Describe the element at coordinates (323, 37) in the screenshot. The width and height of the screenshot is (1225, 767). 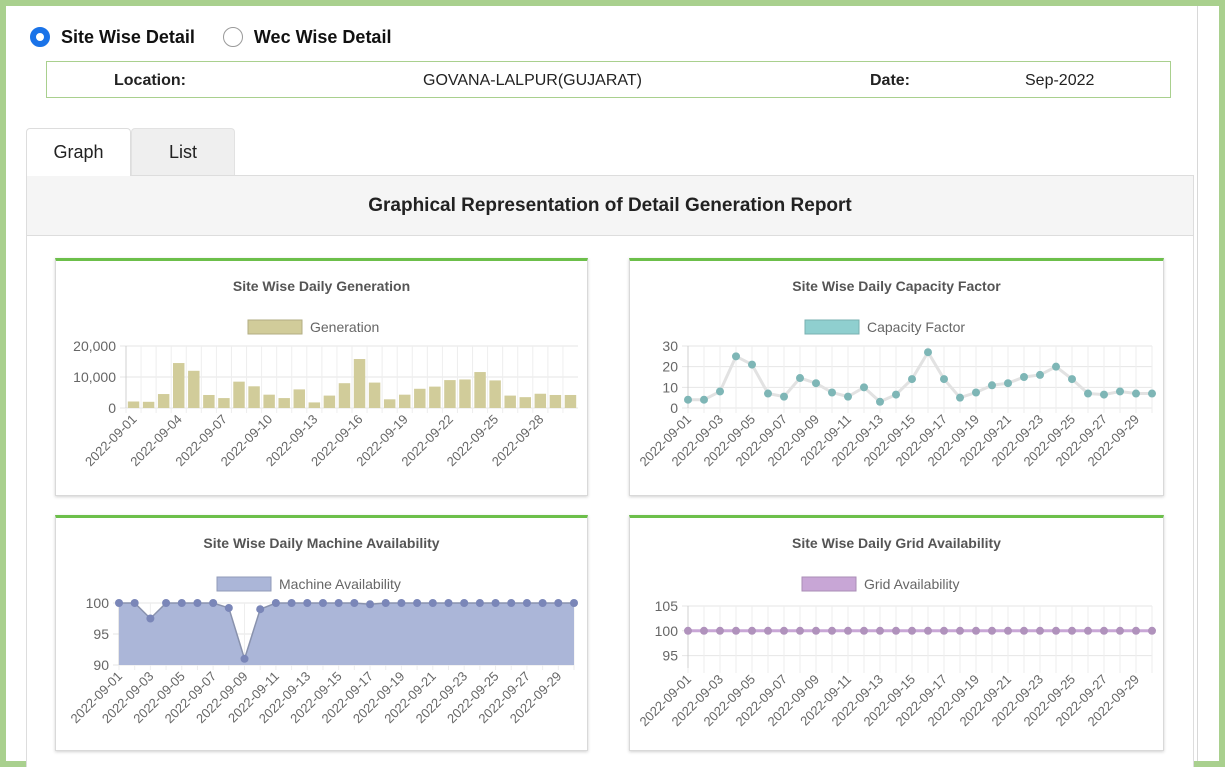
I see `wec-wise-detail-label: Wec Wise Detail` at that location.